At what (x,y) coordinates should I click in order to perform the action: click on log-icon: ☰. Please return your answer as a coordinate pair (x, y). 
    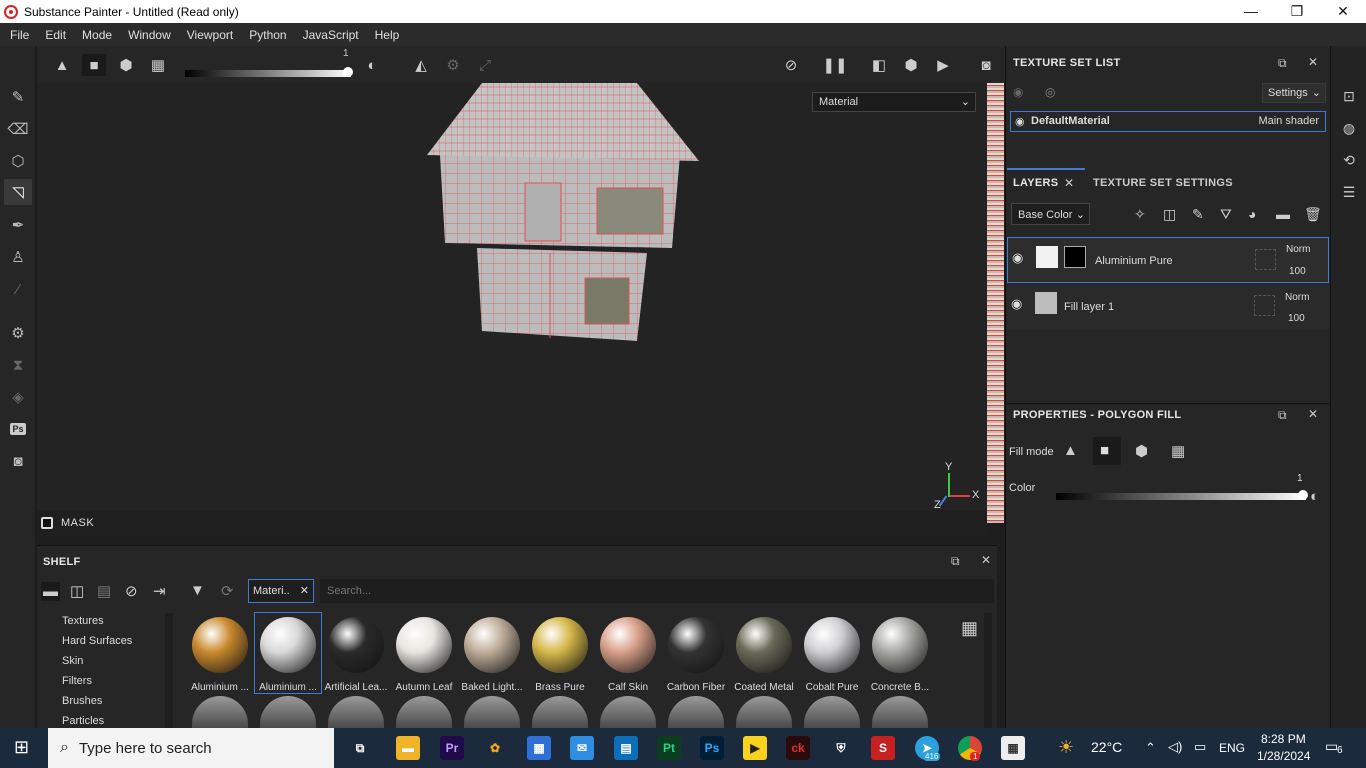
    Looking at the image, I should click on (1349, 193).